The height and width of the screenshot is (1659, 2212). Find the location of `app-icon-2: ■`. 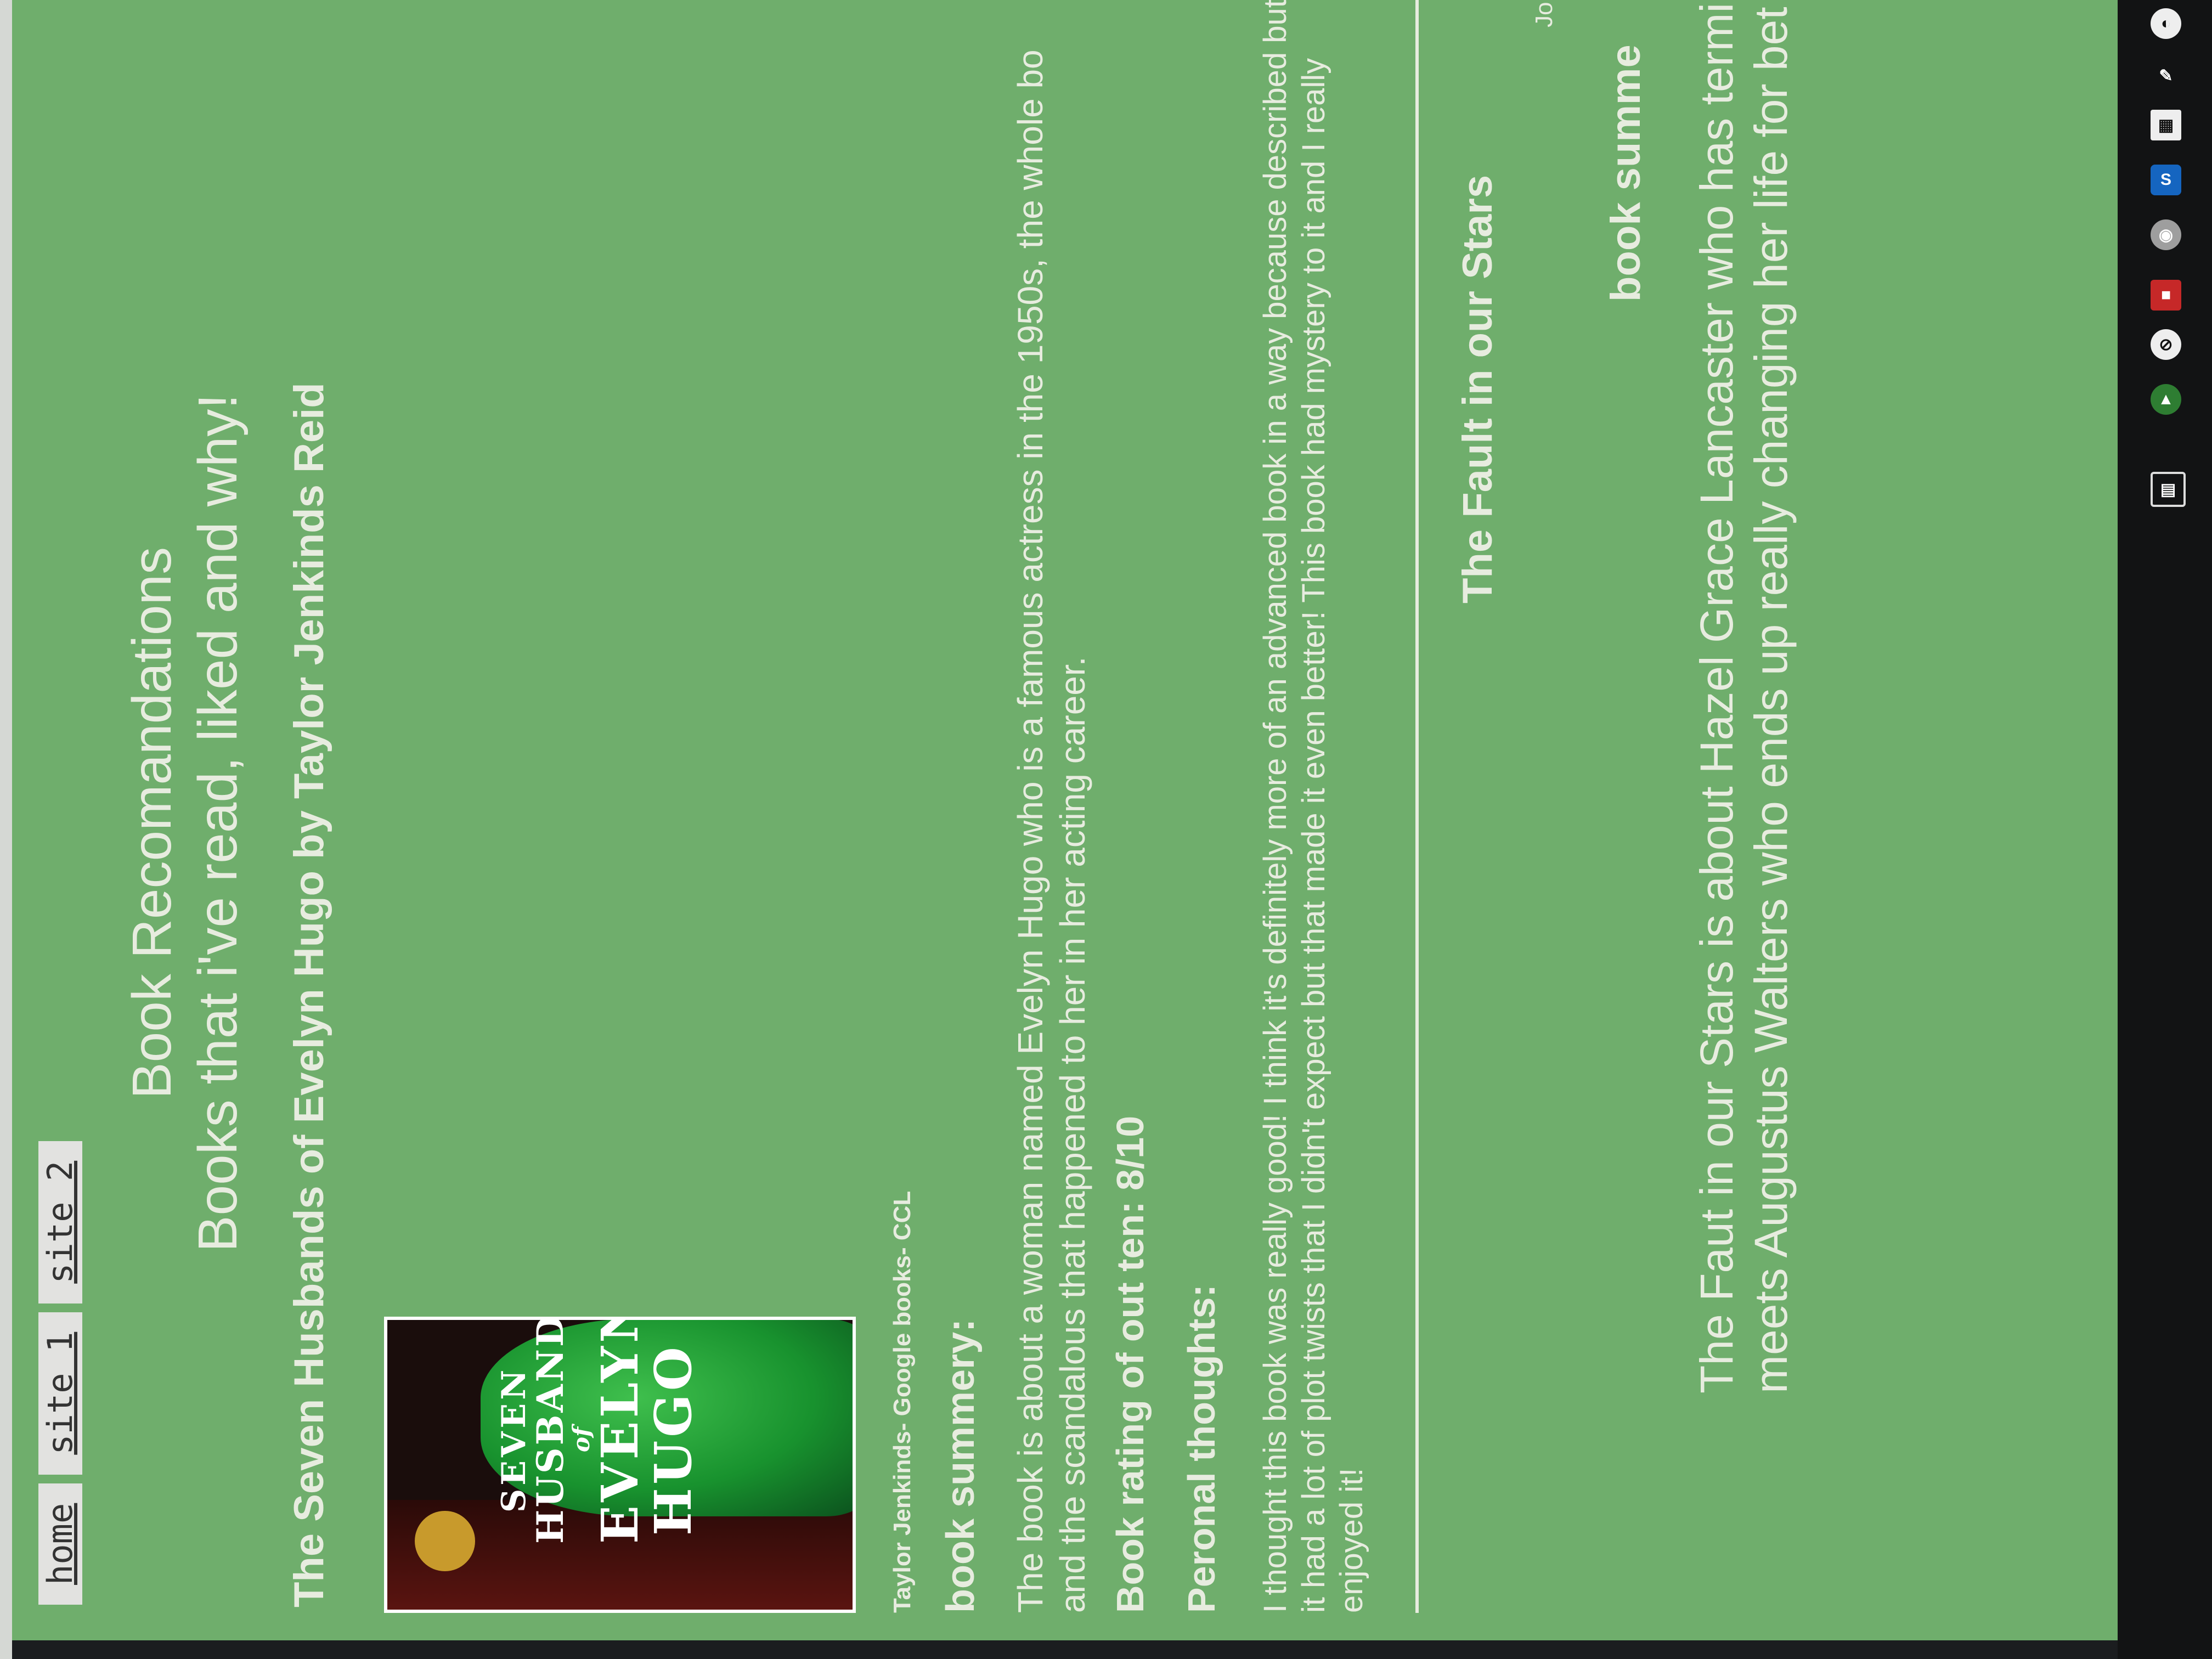

app-icon-2: ■ is located at coordinates (2166, 295).